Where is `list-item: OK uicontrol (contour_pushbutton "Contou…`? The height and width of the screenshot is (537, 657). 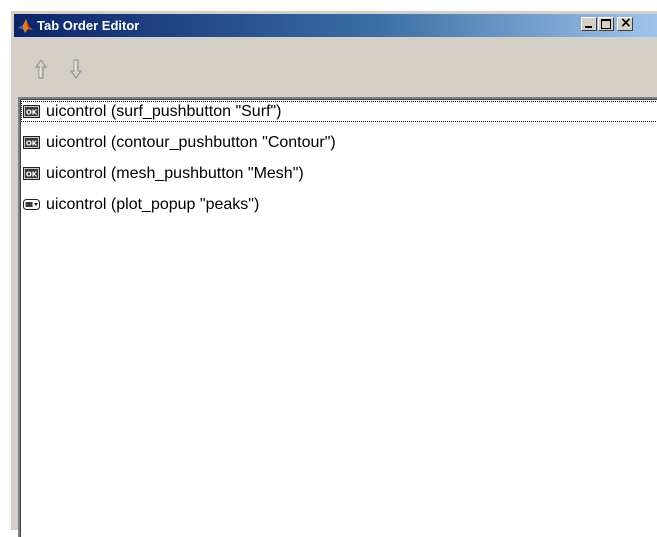 list-item: OK uicontrol (contour_pushbutton "Contou… is located at coordinates (339, 142).